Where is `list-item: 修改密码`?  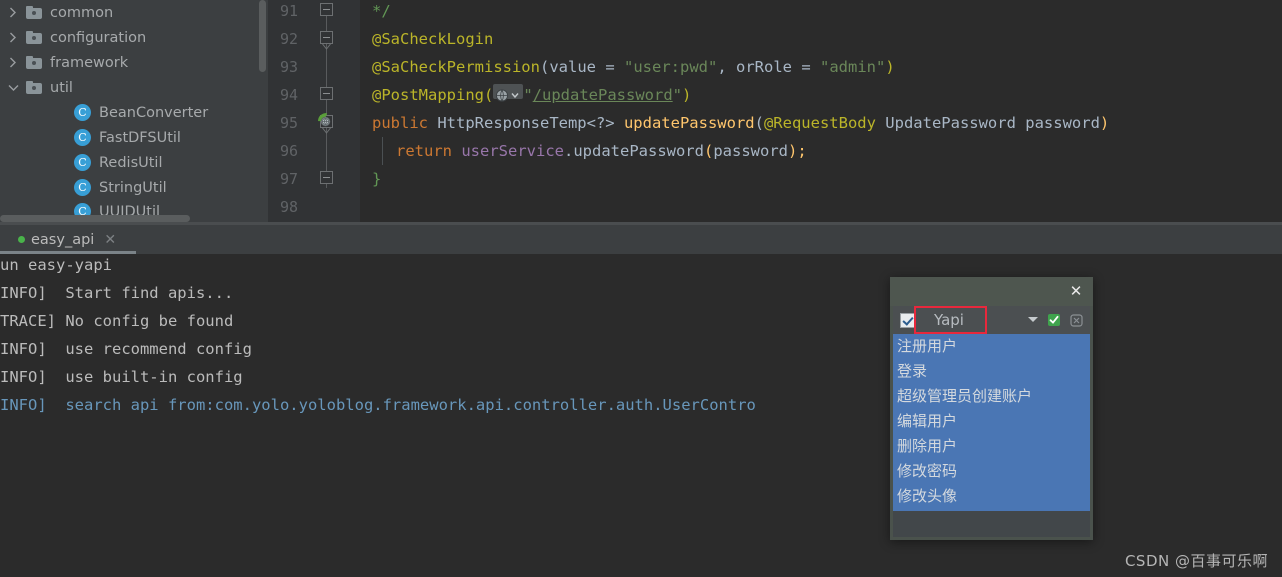
list-item: 修改密码 is located at coordinates (991, 471).